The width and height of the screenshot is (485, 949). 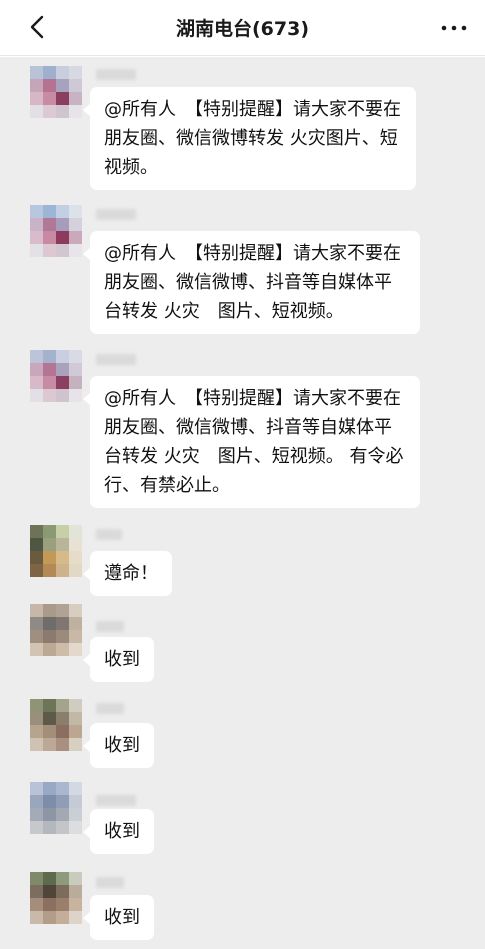 I want to click on chat-title: 湖南电台(673), so click(x=242, y=29).